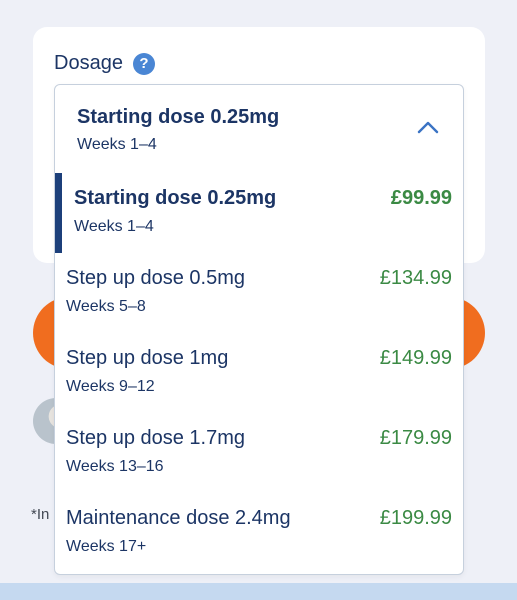  Describe the element at coordinates (259, 533) in the screenshot. I see `dose-option-4: Maintenance dose 2.4mg Weeks 17+ £199.99` at that location.